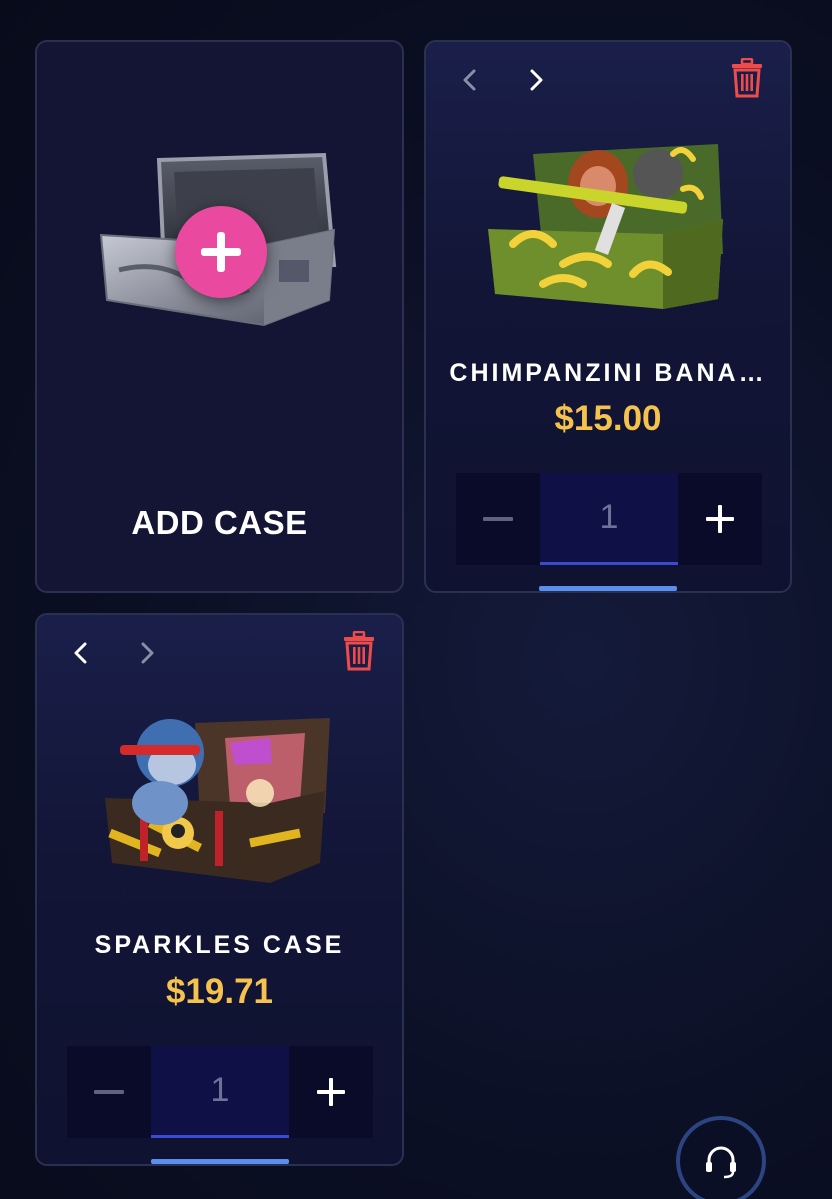 This screenshot has width=832, height=1199. What do you see at coordinates (219, 945) in the screenshot?
I see `case-name: SPARKLES CASE` at bounding box center [219, 945].